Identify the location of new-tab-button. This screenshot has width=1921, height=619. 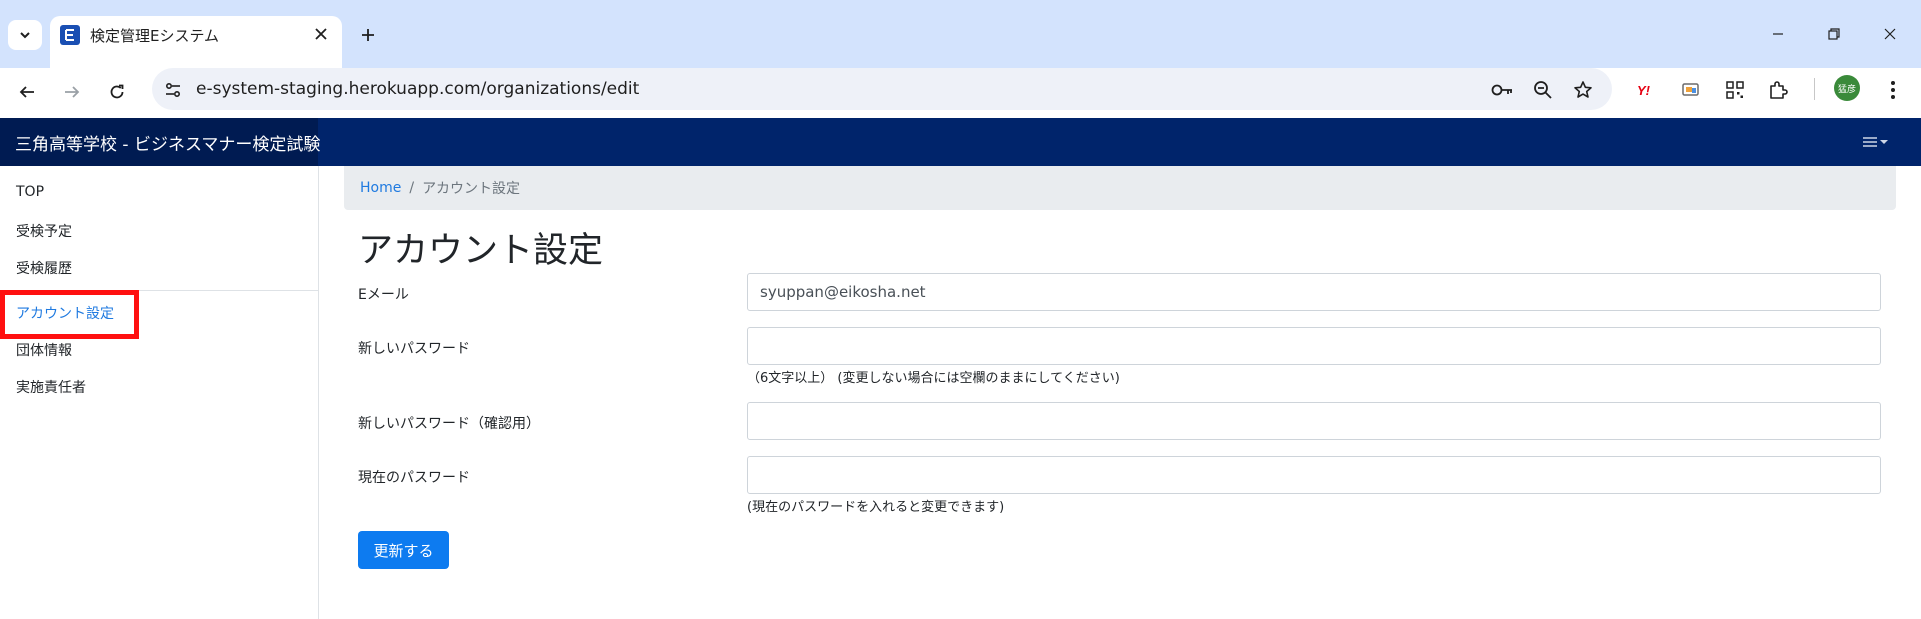
(368, 35).